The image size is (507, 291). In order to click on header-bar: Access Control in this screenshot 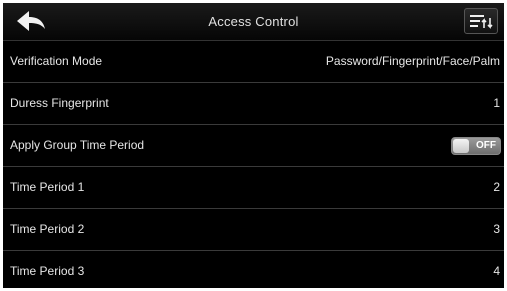, I will do `click(253, 22)`.